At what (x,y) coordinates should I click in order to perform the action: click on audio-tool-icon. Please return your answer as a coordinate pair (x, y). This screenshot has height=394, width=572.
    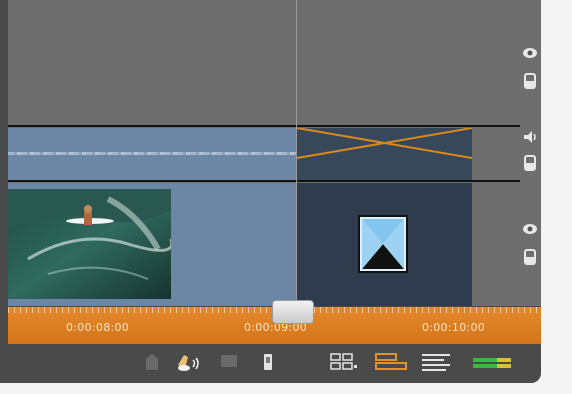
    Looking at the image, I should click on (189, 363).